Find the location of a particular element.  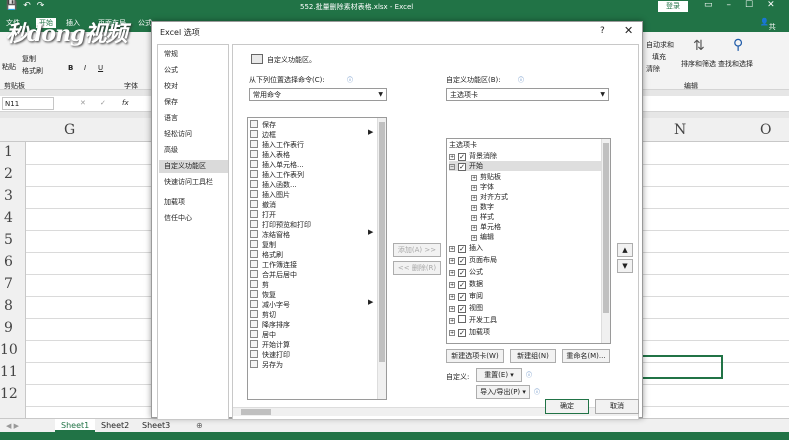

tree-scrollbar is located at coordinates (605, 241).